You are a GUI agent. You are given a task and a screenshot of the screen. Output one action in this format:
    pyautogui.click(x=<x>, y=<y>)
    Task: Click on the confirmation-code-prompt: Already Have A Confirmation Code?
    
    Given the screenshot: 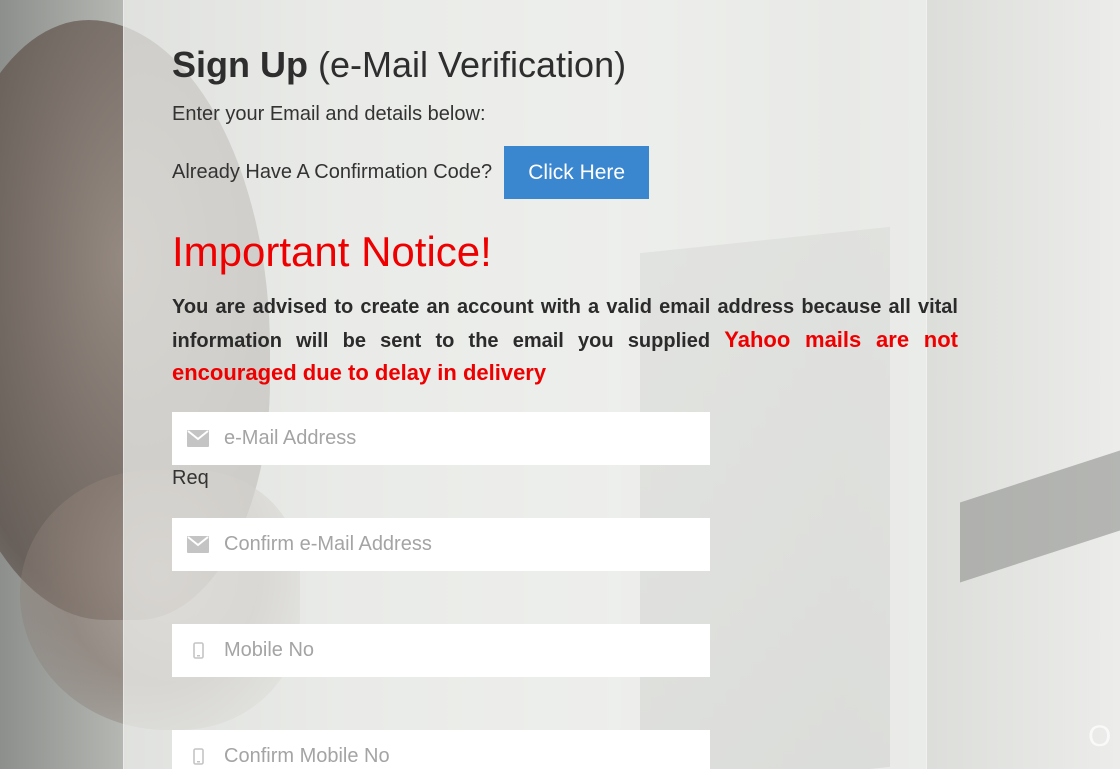 What is the action you would take?
    pyautogui.click(x=332, y=172)
    